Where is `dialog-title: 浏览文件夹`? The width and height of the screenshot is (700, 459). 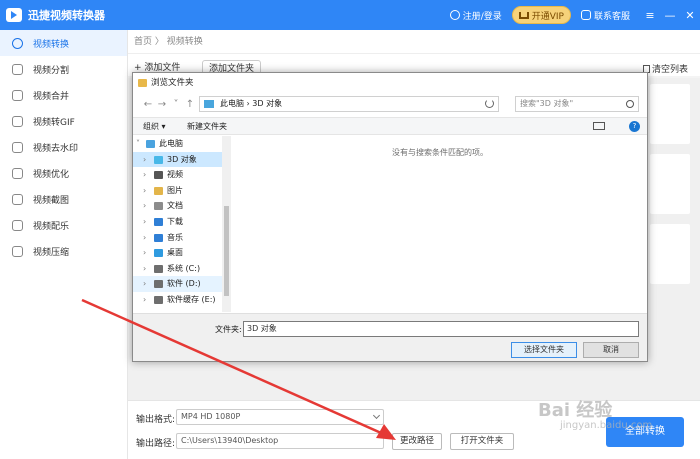 dialog-title: 浏览文件夹 is located at coordinates (172, 83).